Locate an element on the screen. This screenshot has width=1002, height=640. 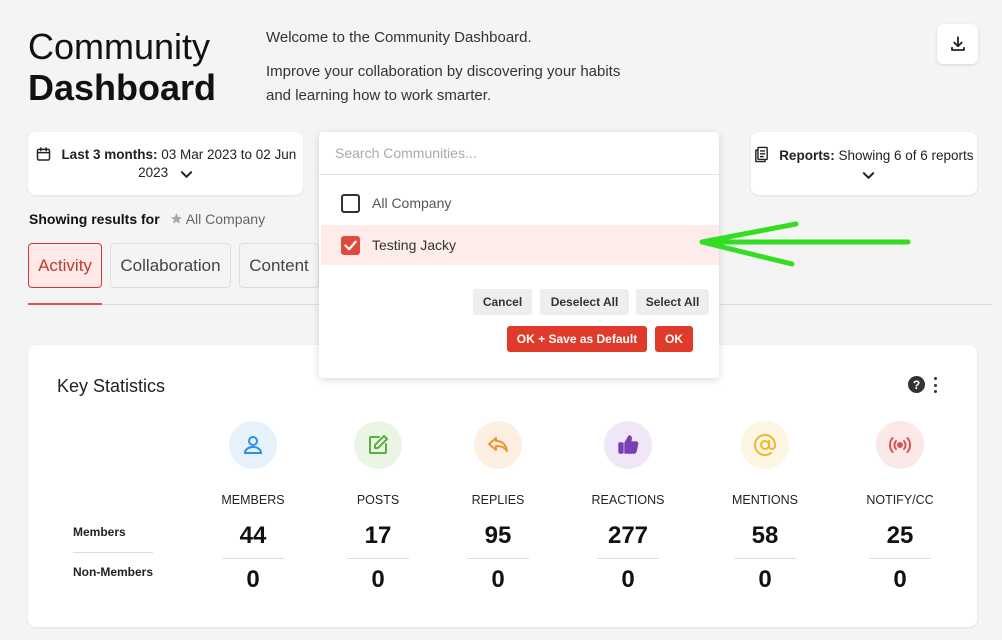
calendar-icon is located at coordinates (43, 154).